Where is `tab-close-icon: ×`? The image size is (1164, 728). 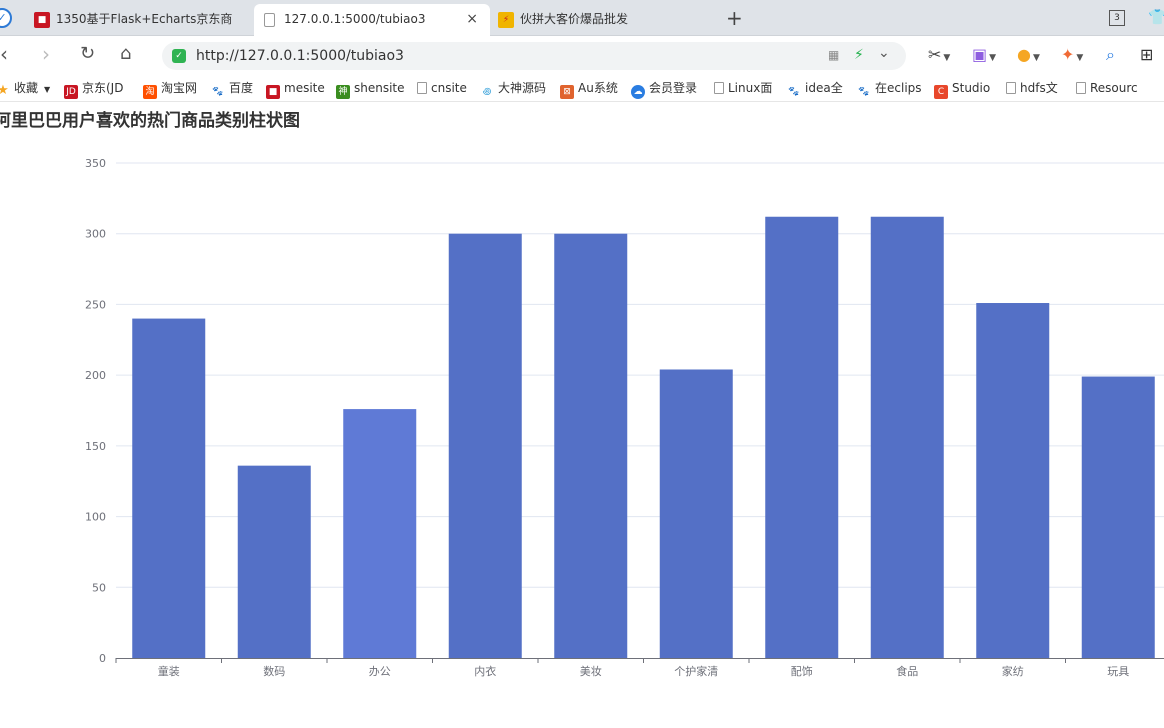 tab-close-icon: × is located at coordinates (472, 19).